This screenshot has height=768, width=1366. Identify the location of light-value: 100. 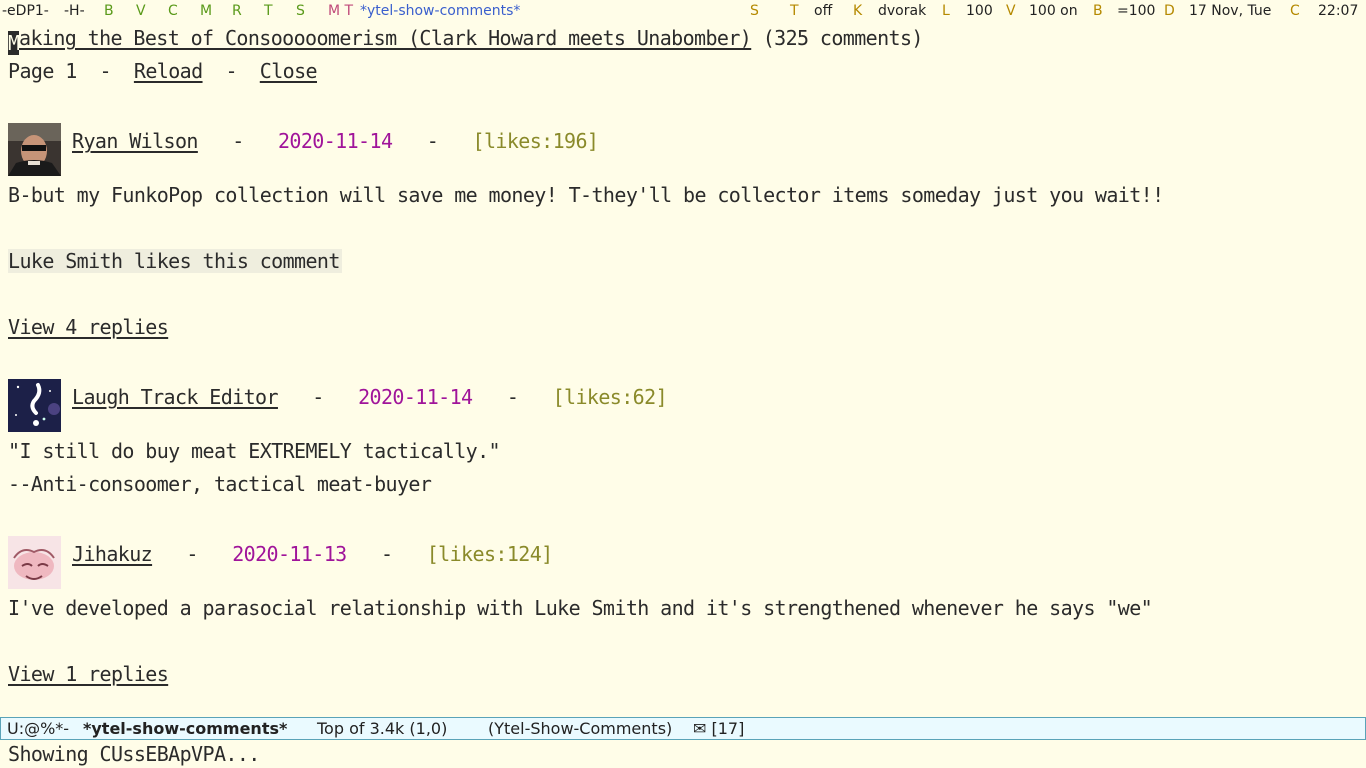
(979, 11).